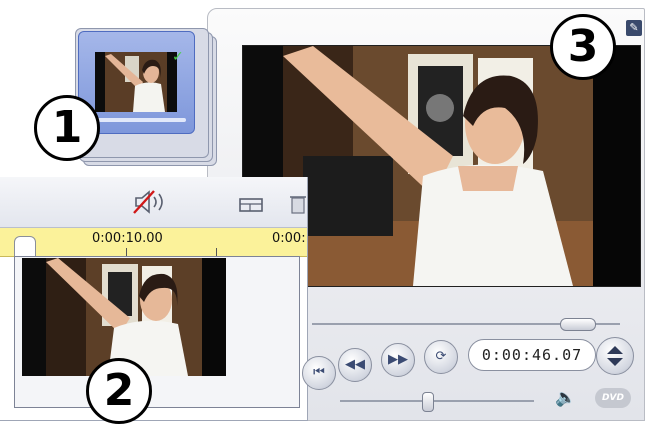  Describe the element at coordinates (178, 57) in the screenshot. I see `check-icon: ✓` at that location.